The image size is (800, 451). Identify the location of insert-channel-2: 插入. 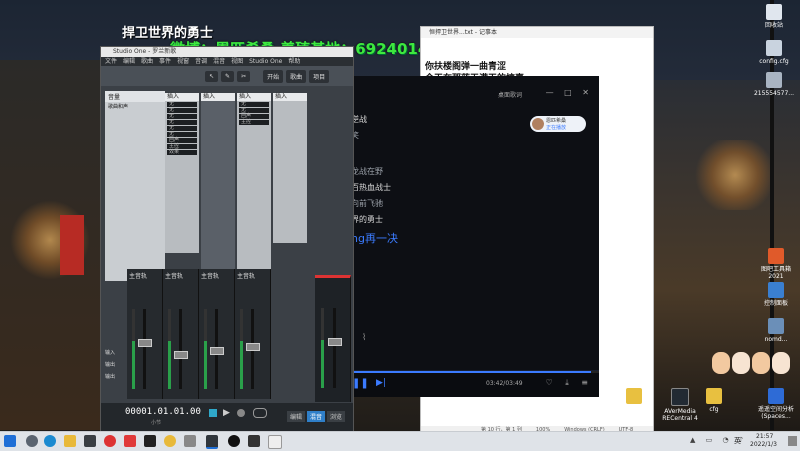
(218, 183).